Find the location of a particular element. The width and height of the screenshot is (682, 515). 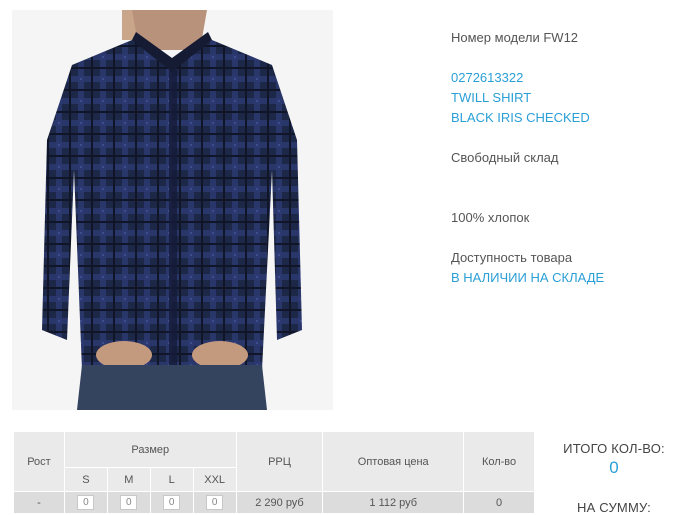

total-sum-label: НА СУММУ: is located at coordinates (614, 507).